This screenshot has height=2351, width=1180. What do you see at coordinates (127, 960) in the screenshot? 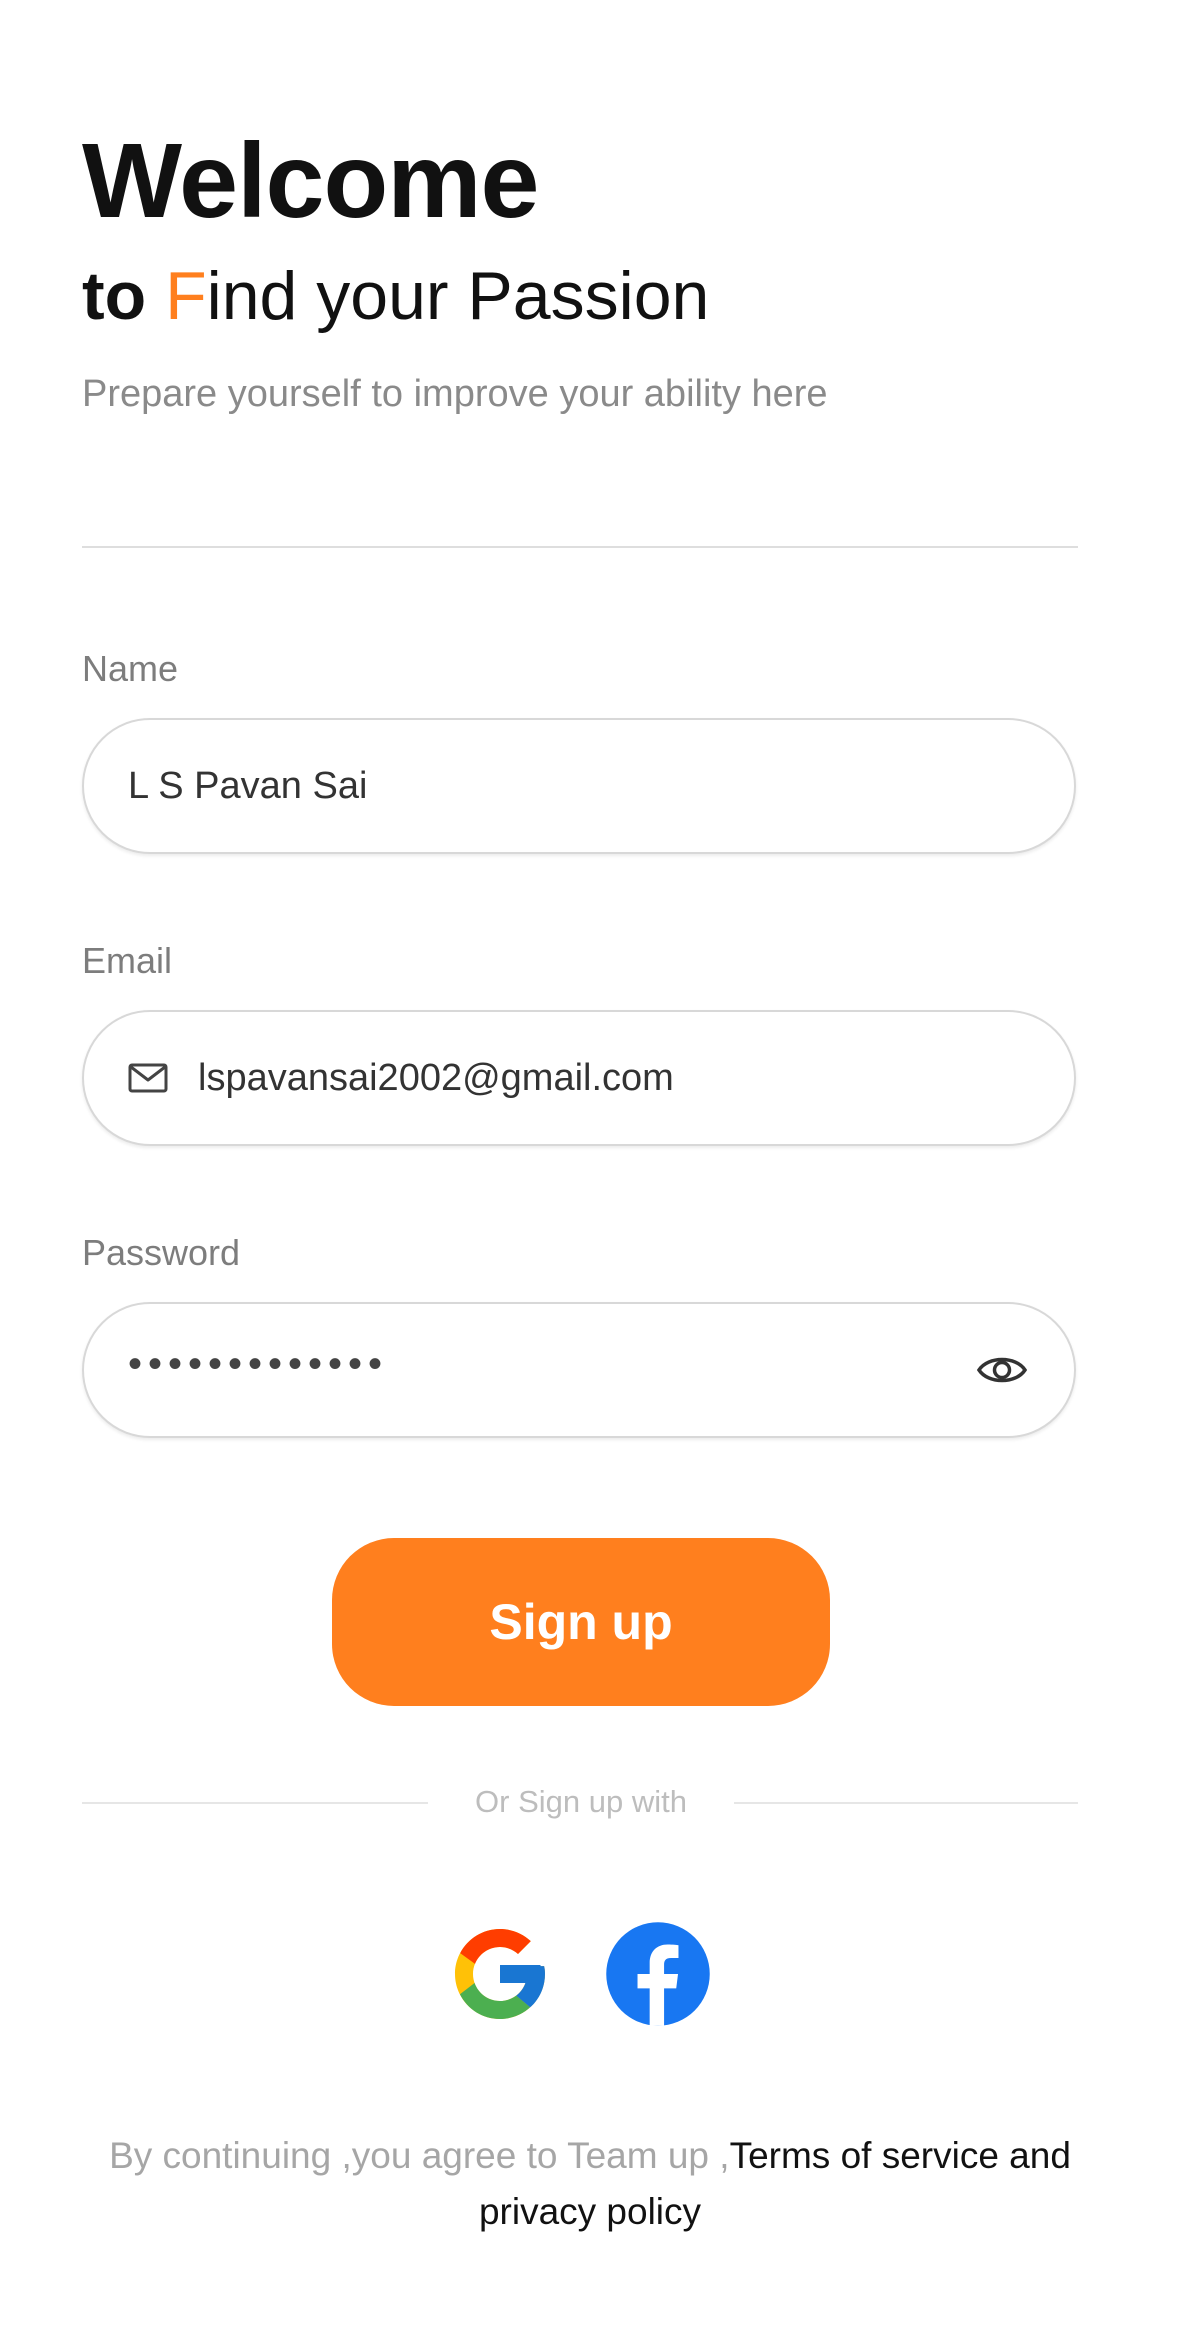
I see `email-label: Email` at bounding box center [127, 960].